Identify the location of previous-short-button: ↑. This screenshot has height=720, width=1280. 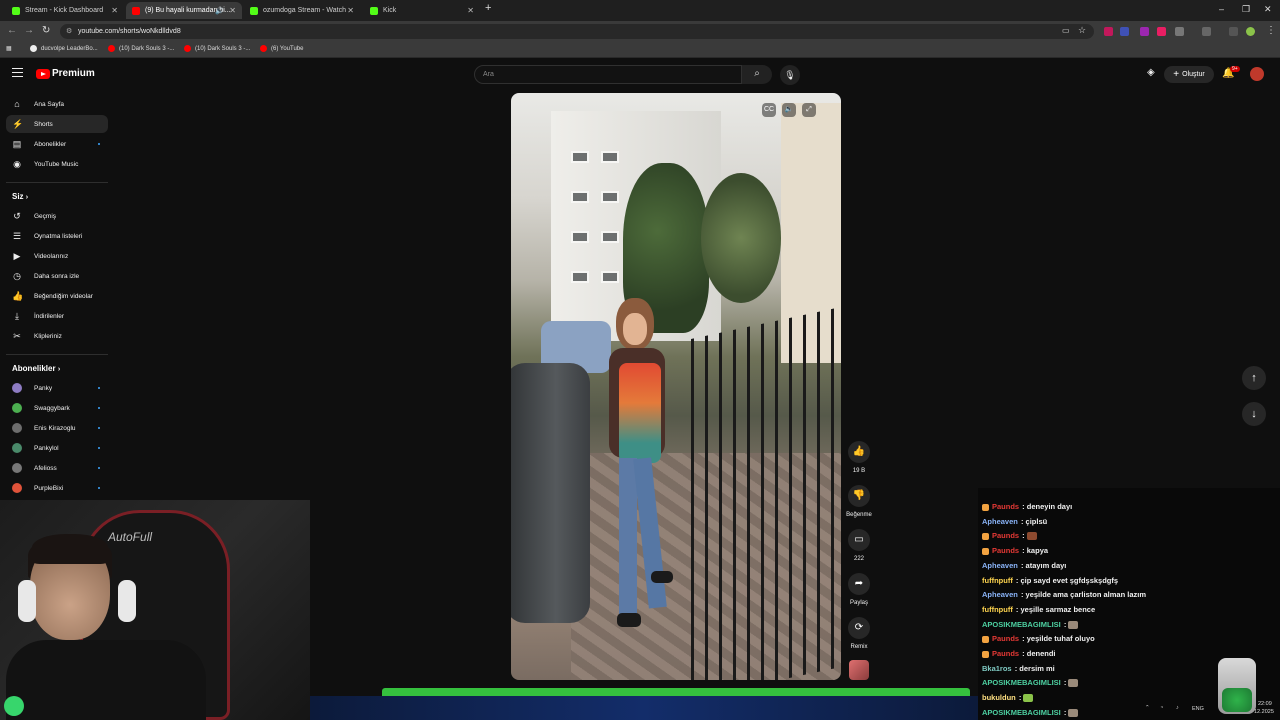
(1254, 378).